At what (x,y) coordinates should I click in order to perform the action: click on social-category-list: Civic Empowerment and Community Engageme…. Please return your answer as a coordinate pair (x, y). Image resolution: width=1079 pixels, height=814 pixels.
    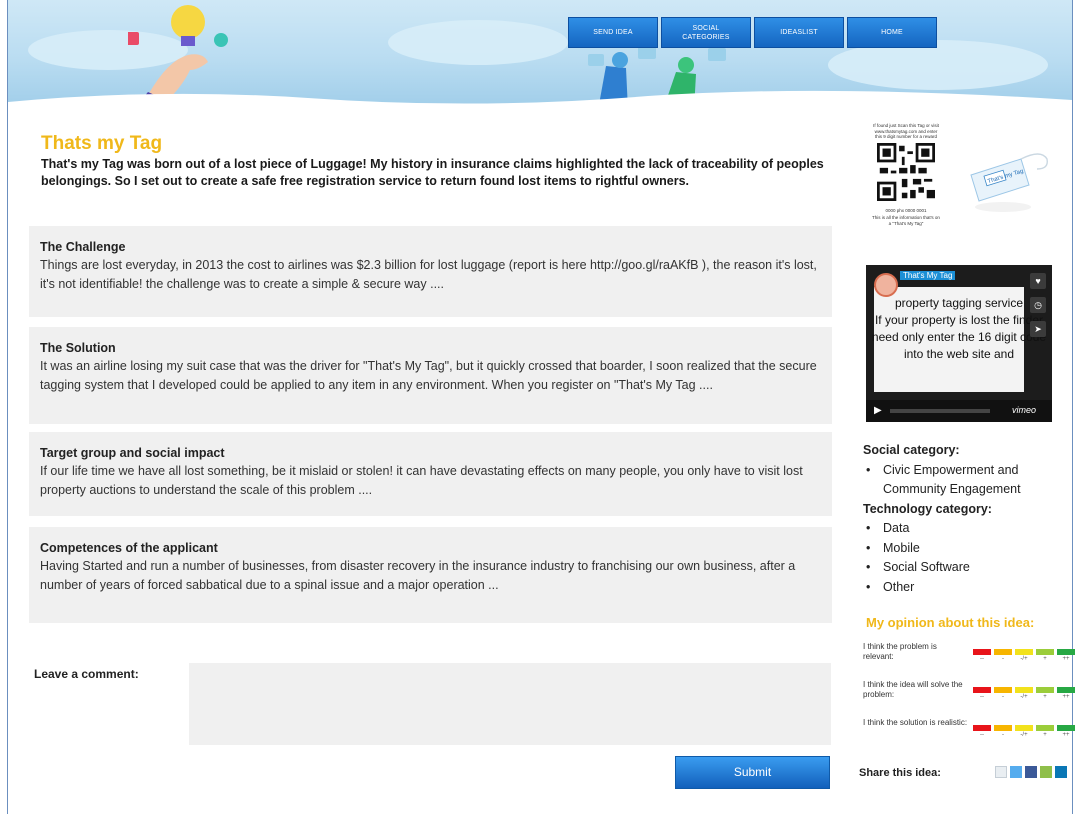
    Looking at the image, I should click on (970, 480).